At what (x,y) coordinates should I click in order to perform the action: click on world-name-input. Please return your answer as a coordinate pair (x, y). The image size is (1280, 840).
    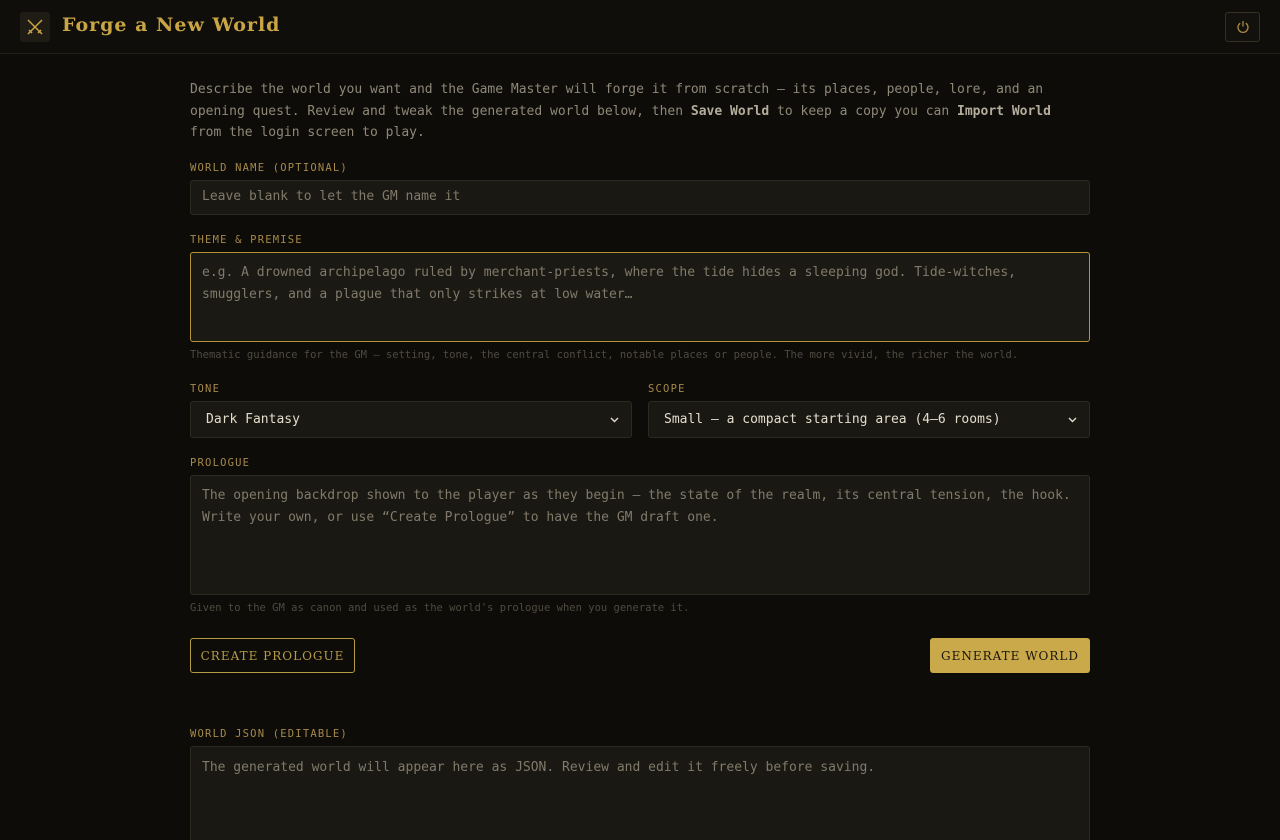
    Looking at the image, I should click on (640, 197).